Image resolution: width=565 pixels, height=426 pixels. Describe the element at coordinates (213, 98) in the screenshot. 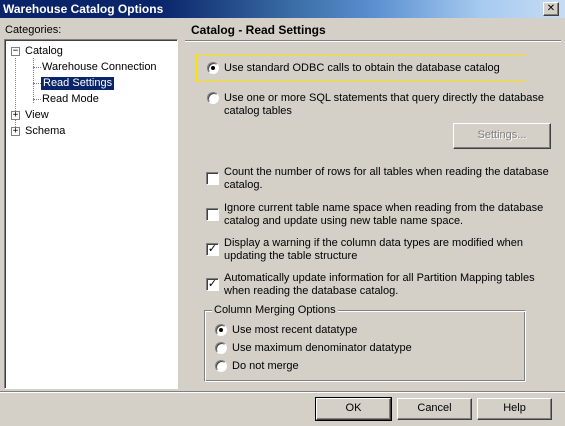

I see `sql-statements-radio` at that location.